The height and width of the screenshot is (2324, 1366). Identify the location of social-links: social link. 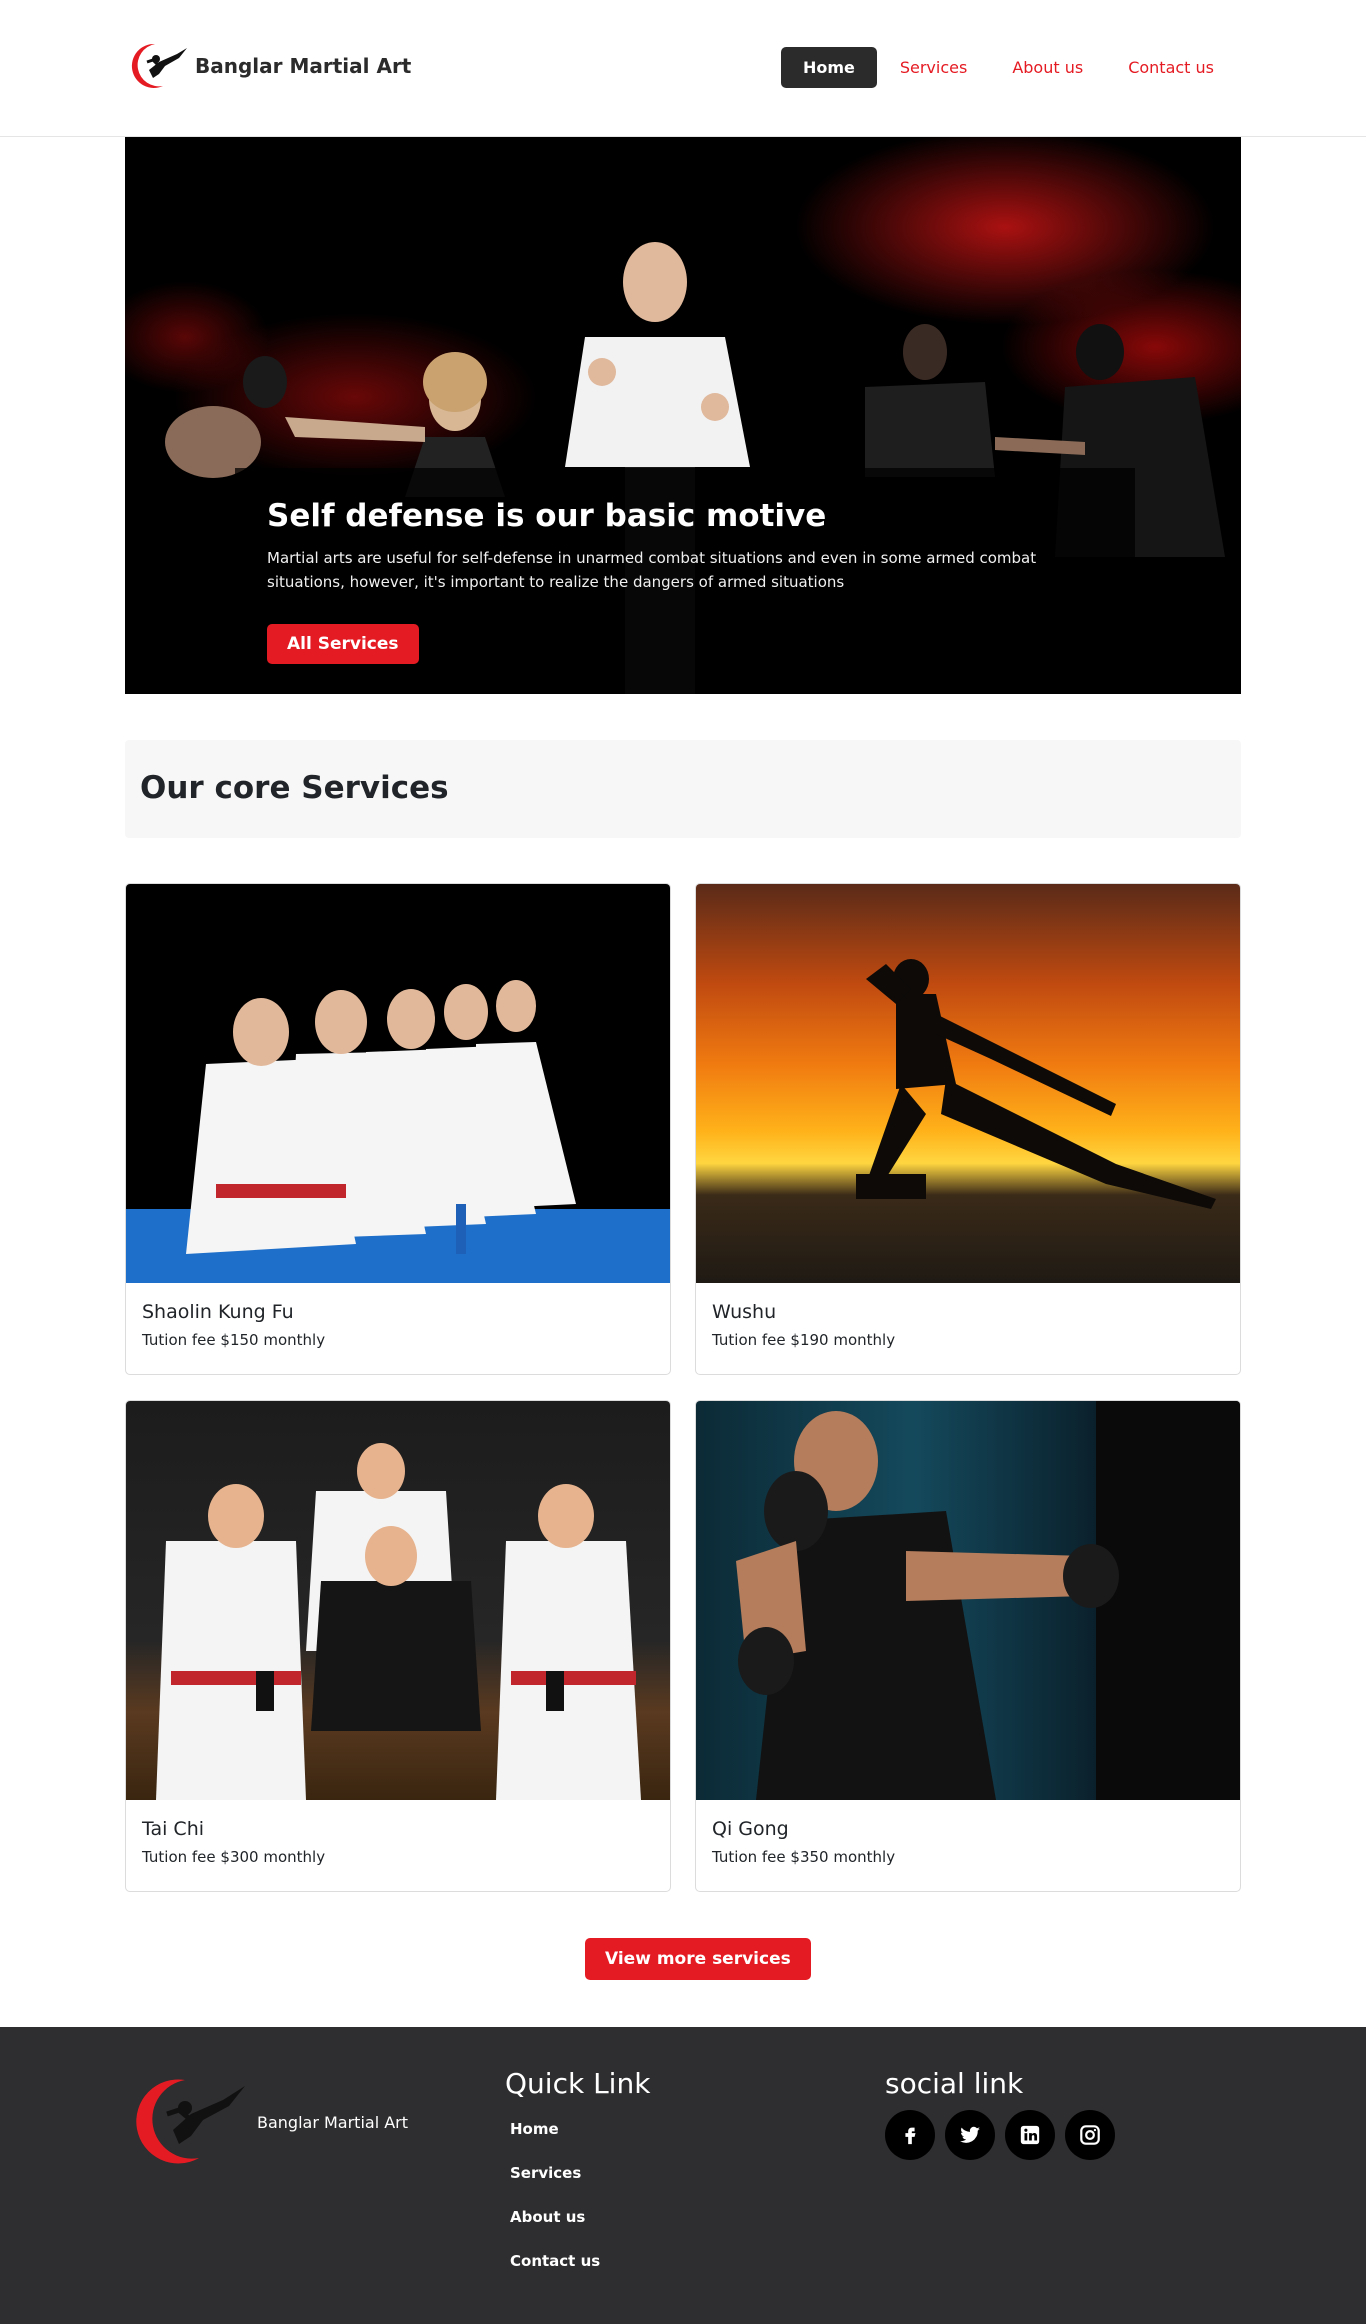
(1005, 2113).